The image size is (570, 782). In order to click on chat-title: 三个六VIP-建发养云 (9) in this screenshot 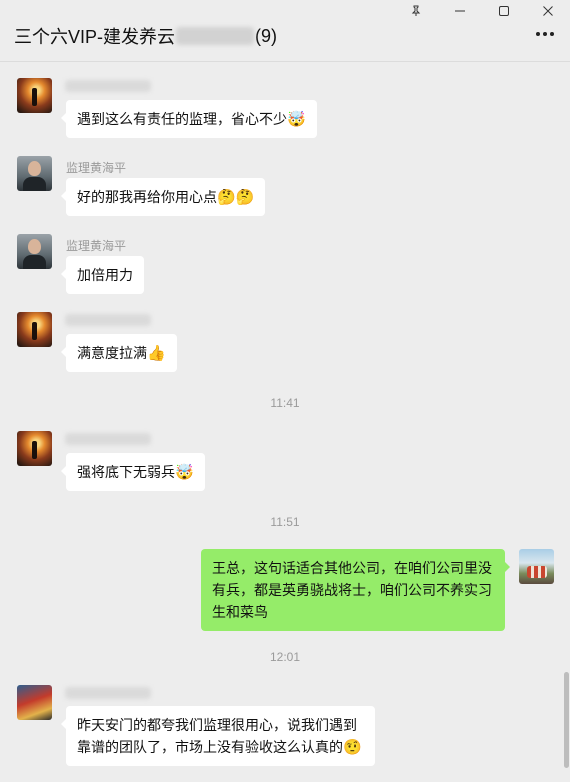, I will do `click(145, 36)`.